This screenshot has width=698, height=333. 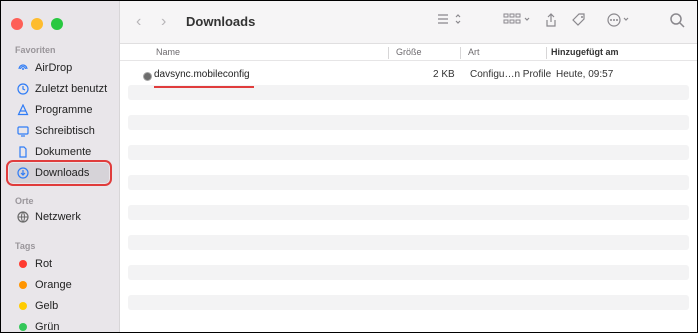 I want to click on file-name: davsync.mobileconfig, so click(x=202, y=74).